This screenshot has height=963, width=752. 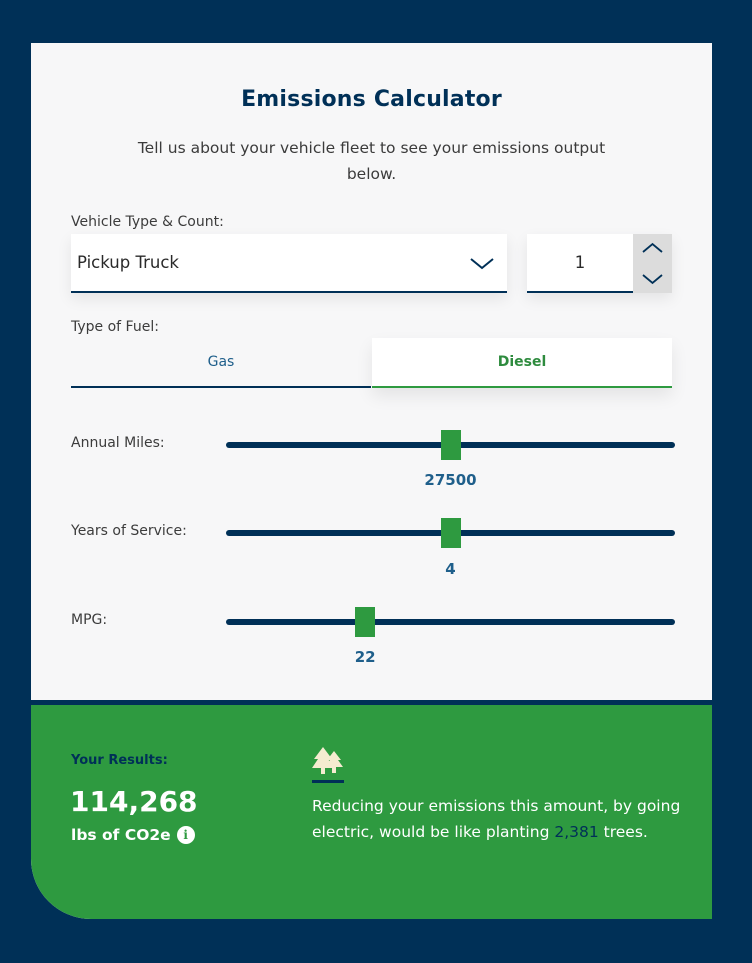 What do you see at coordinates (134, 801) in the screenshot?
I see `results-amount: 114,268` at bounding box center [134, 801].